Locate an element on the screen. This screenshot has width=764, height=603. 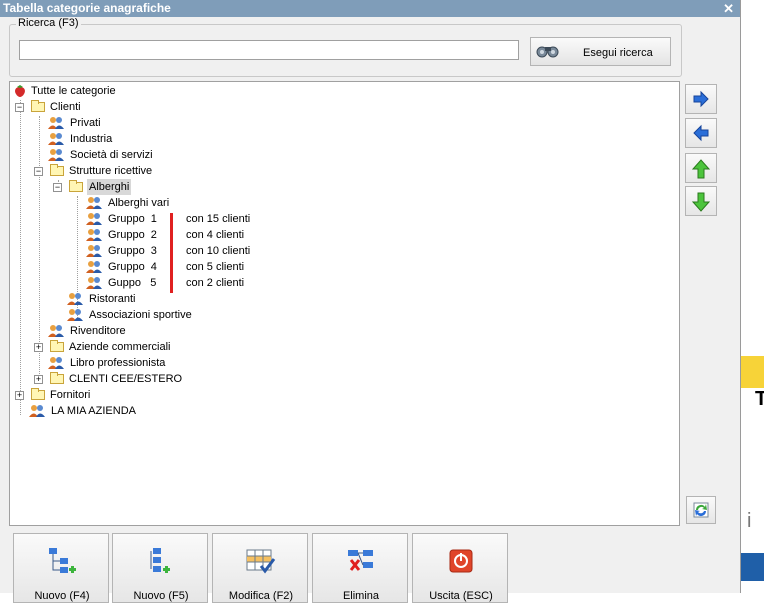
arrow-right-icon is located at coordinates (701, 99).